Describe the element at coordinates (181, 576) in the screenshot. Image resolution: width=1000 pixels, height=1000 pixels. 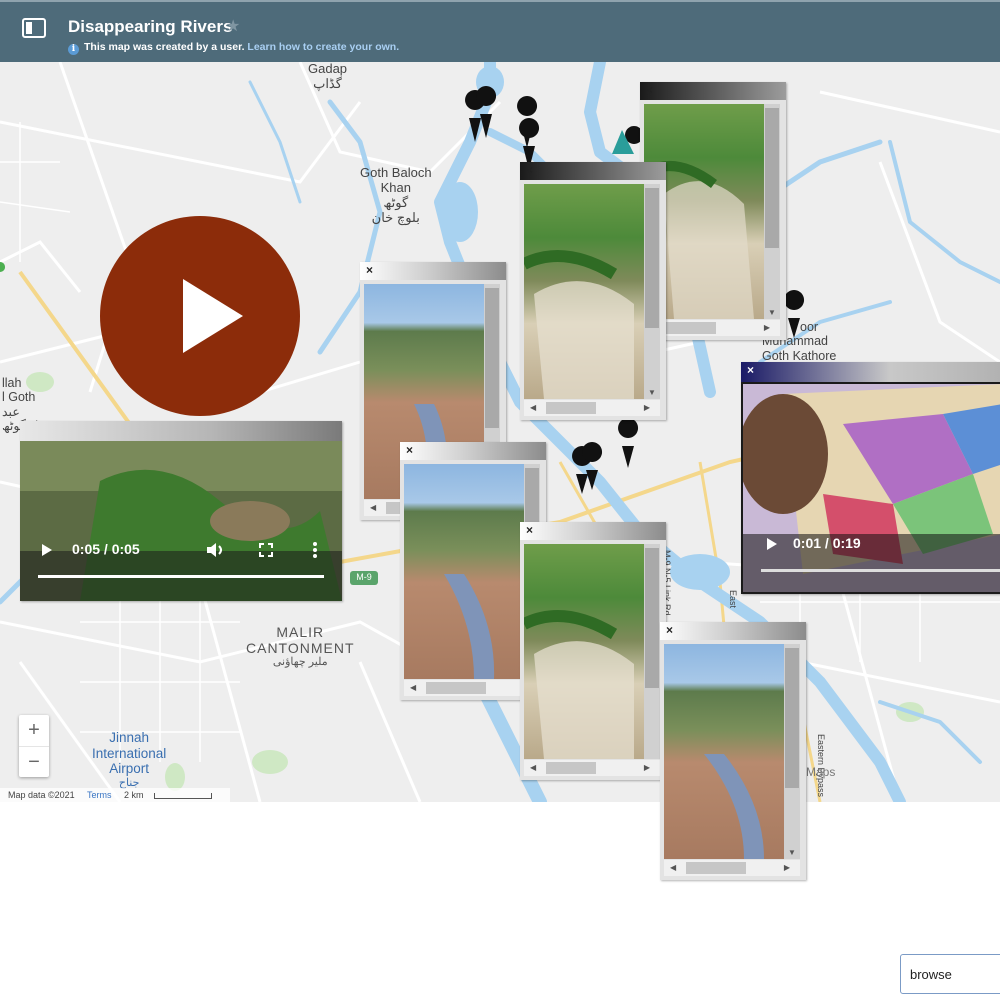
I see `video-progress-bar` at that location.